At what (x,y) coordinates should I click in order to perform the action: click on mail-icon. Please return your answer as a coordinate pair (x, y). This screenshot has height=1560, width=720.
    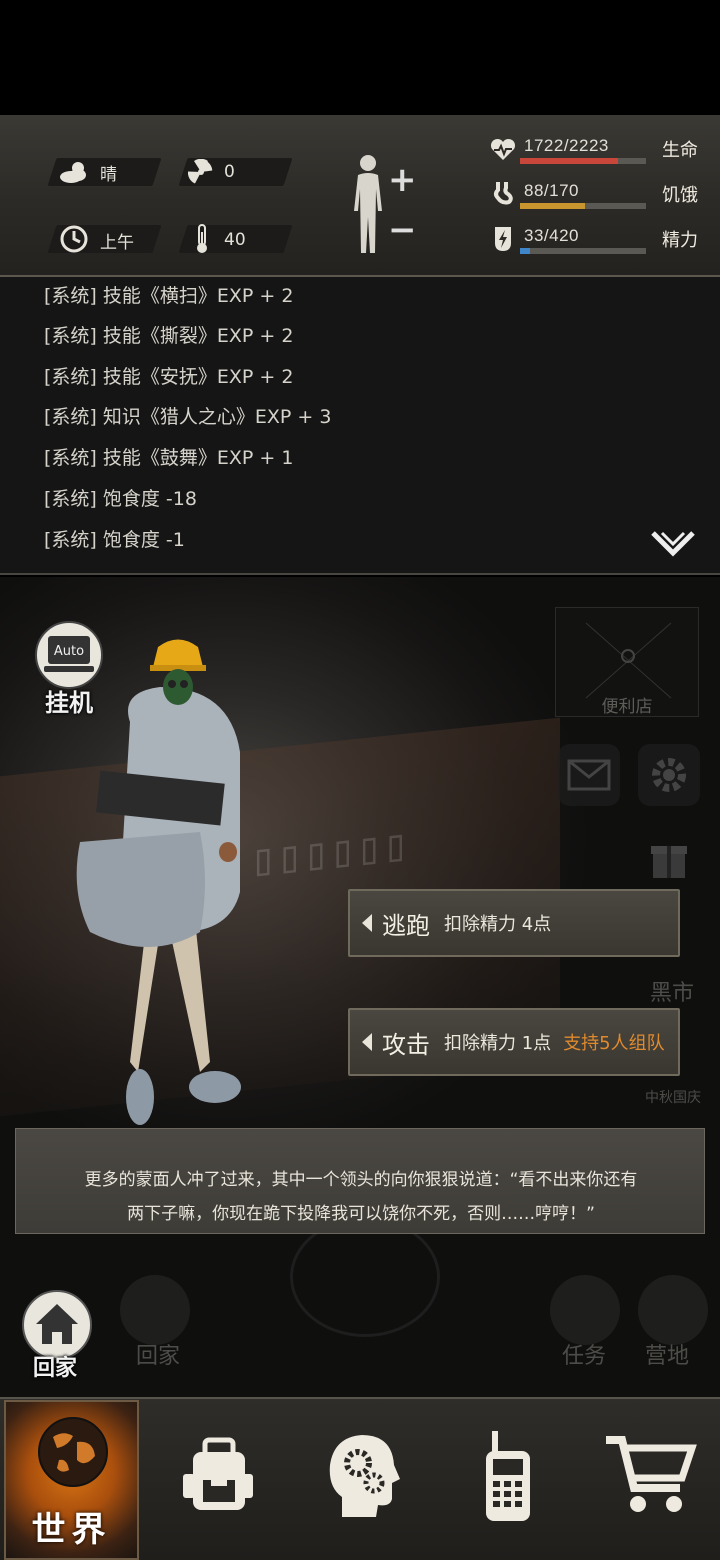
    Looking at the image, I should click on (589, 775).